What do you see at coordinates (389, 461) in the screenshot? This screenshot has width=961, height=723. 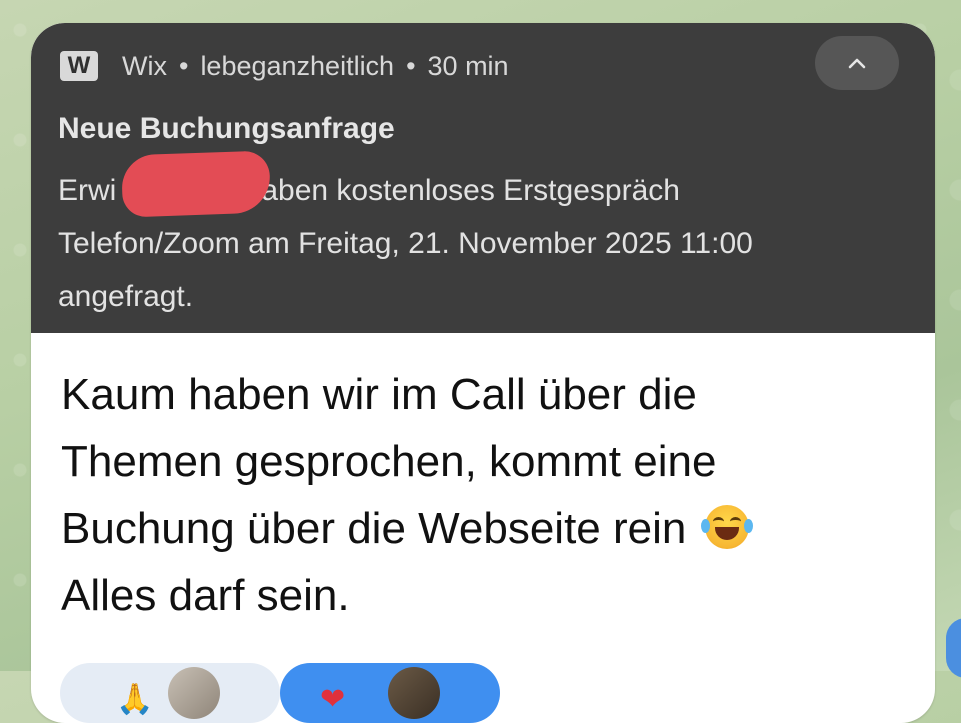 I see `message-line: Themen gesprochen, kommt eine` at bounding box center [389, 461].